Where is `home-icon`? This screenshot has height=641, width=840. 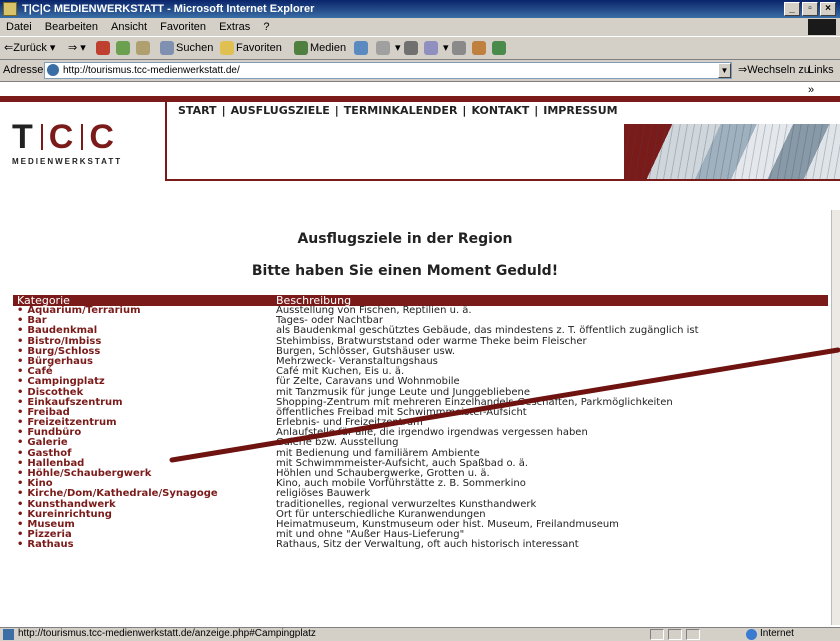
home-icon is located at coordinates (144, 48).